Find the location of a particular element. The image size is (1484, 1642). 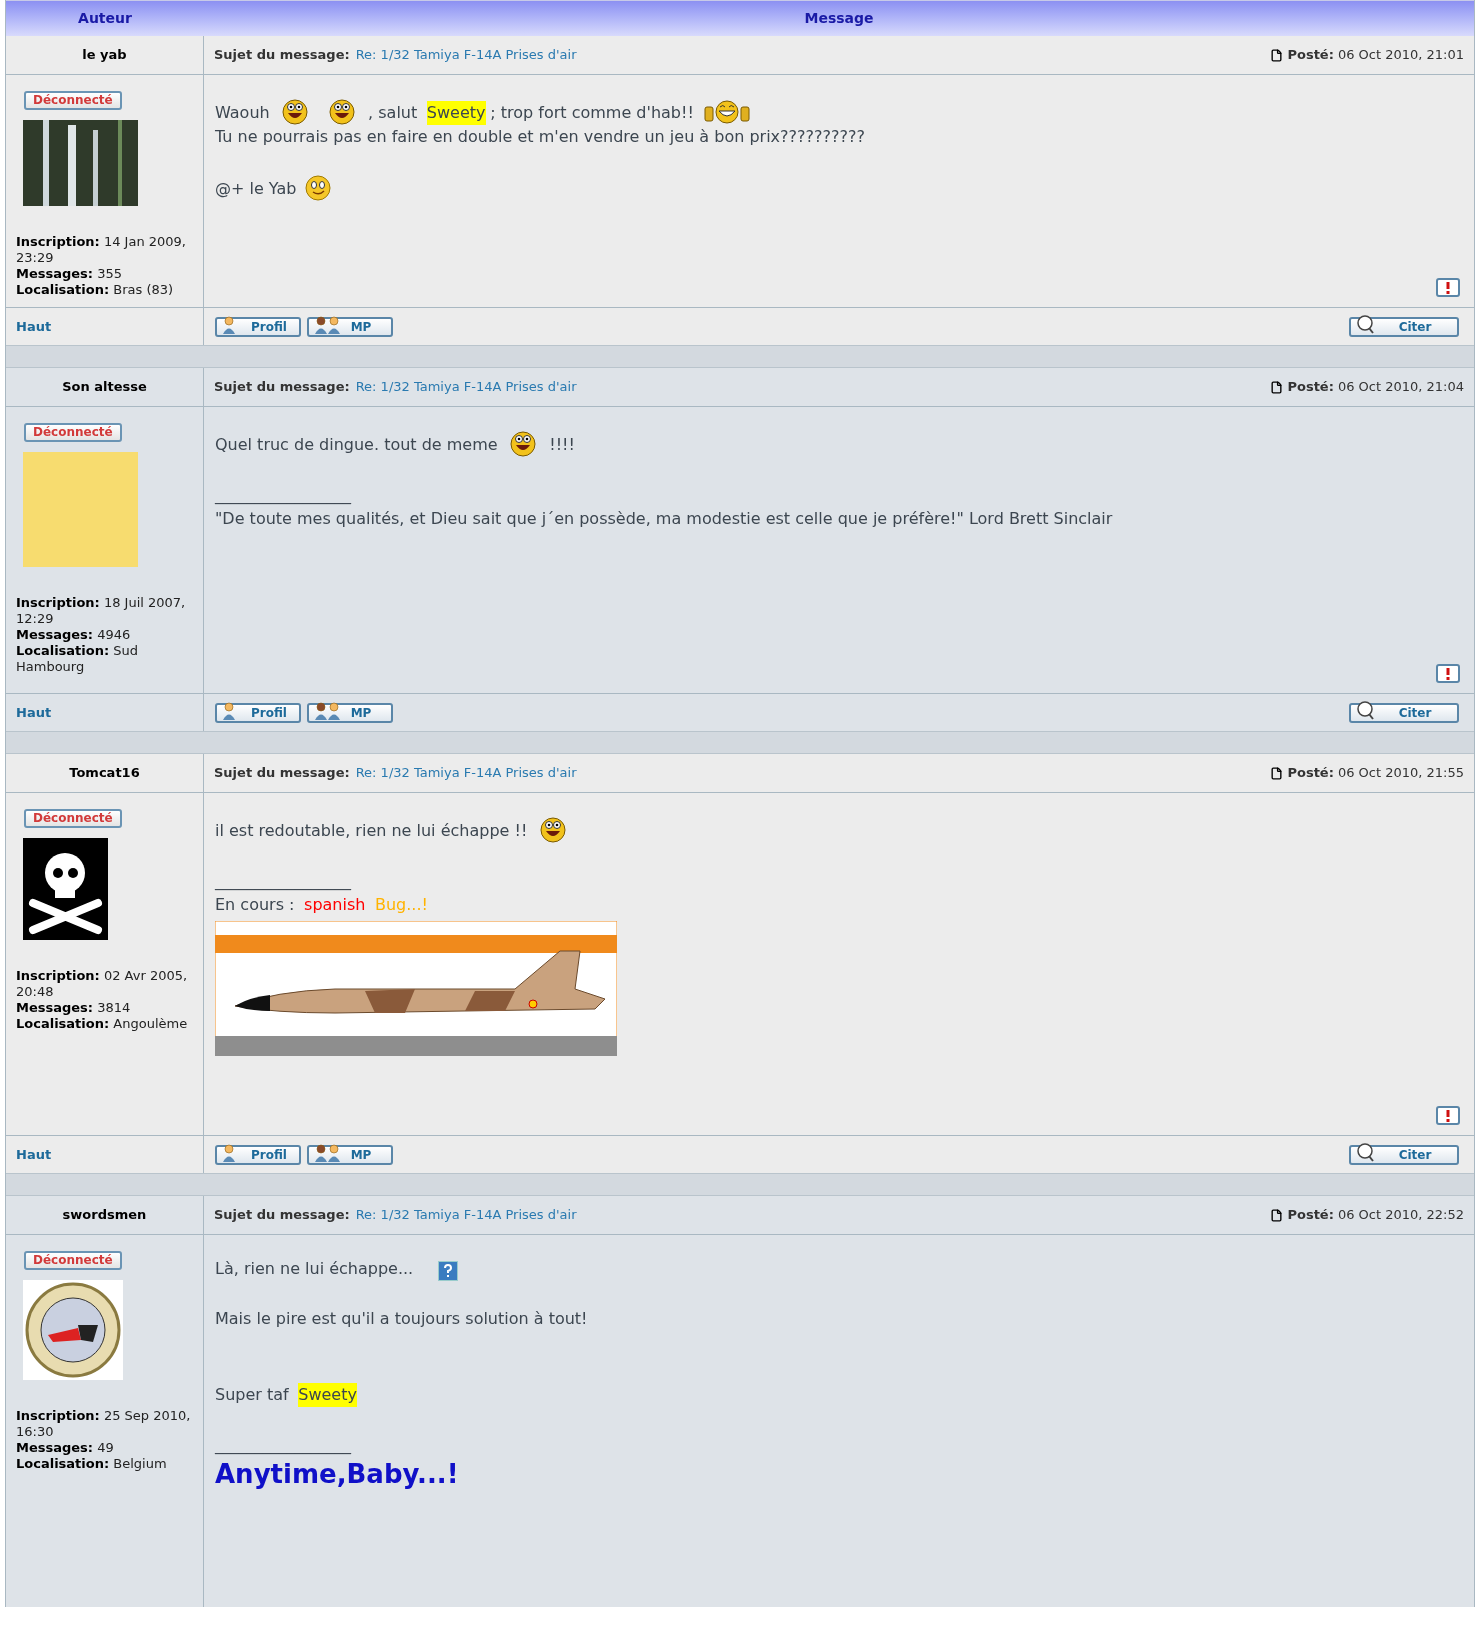

posted-date: 06 Oct 2010, 21:04 is located at coordinates (1400, 387).